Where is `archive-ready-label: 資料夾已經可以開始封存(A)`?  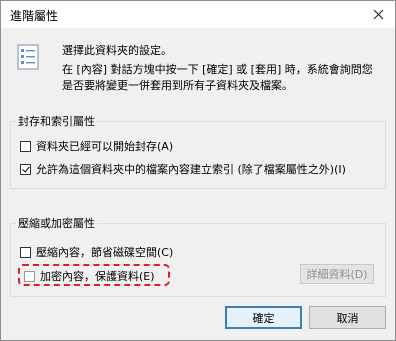 archive-ready-label: 資料夾已經可以開始封存(A) is located at coordinates (105, 146).